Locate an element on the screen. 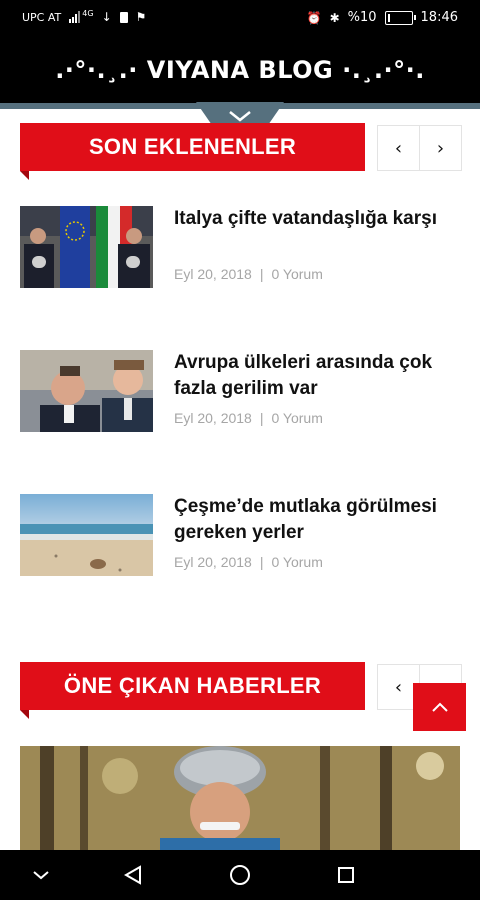  site-header: .·°·.¸.· VIYANA BLOG ·.¸.·°·. is located at coordinates (240, 71).